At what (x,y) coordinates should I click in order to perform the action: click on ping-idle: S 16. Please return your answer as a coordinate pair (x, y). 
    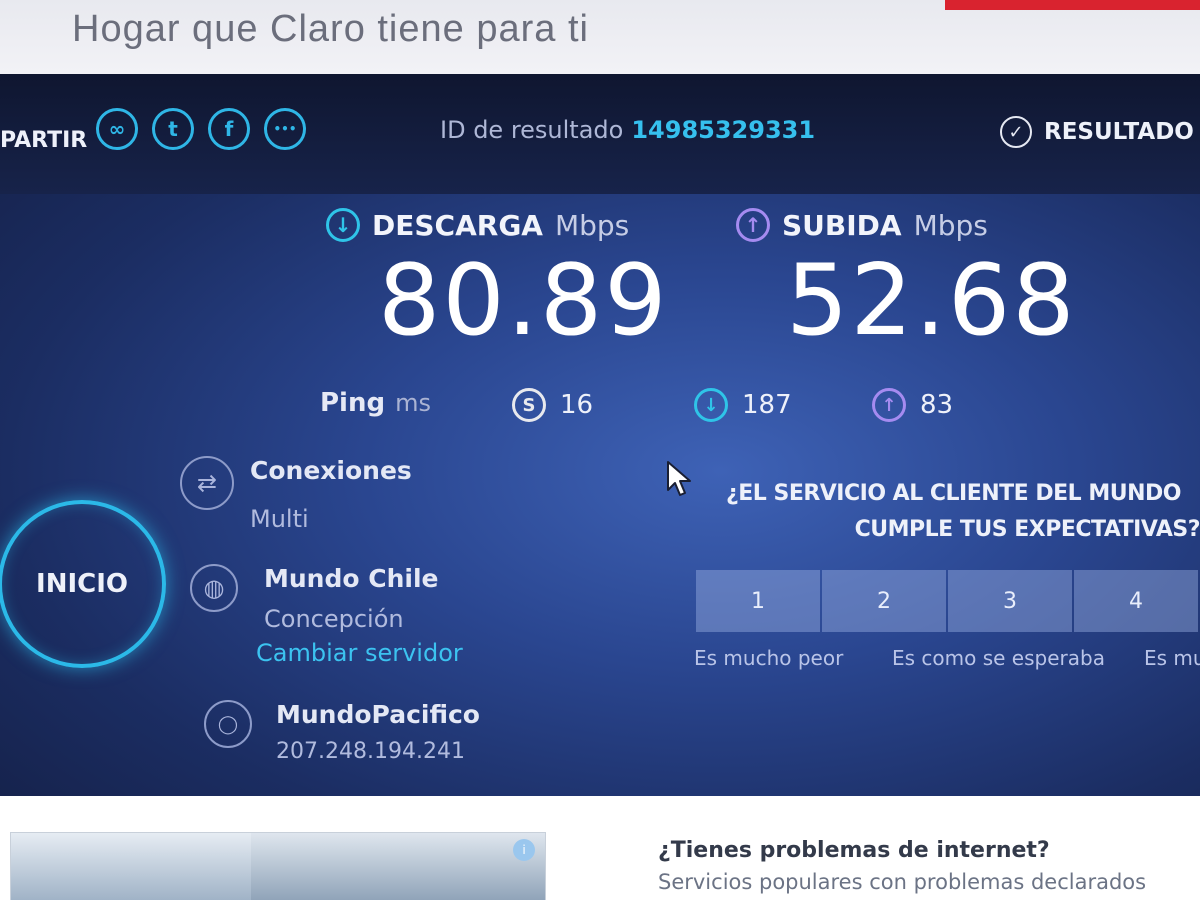
    Looking at the image, I should click on (552, 405).